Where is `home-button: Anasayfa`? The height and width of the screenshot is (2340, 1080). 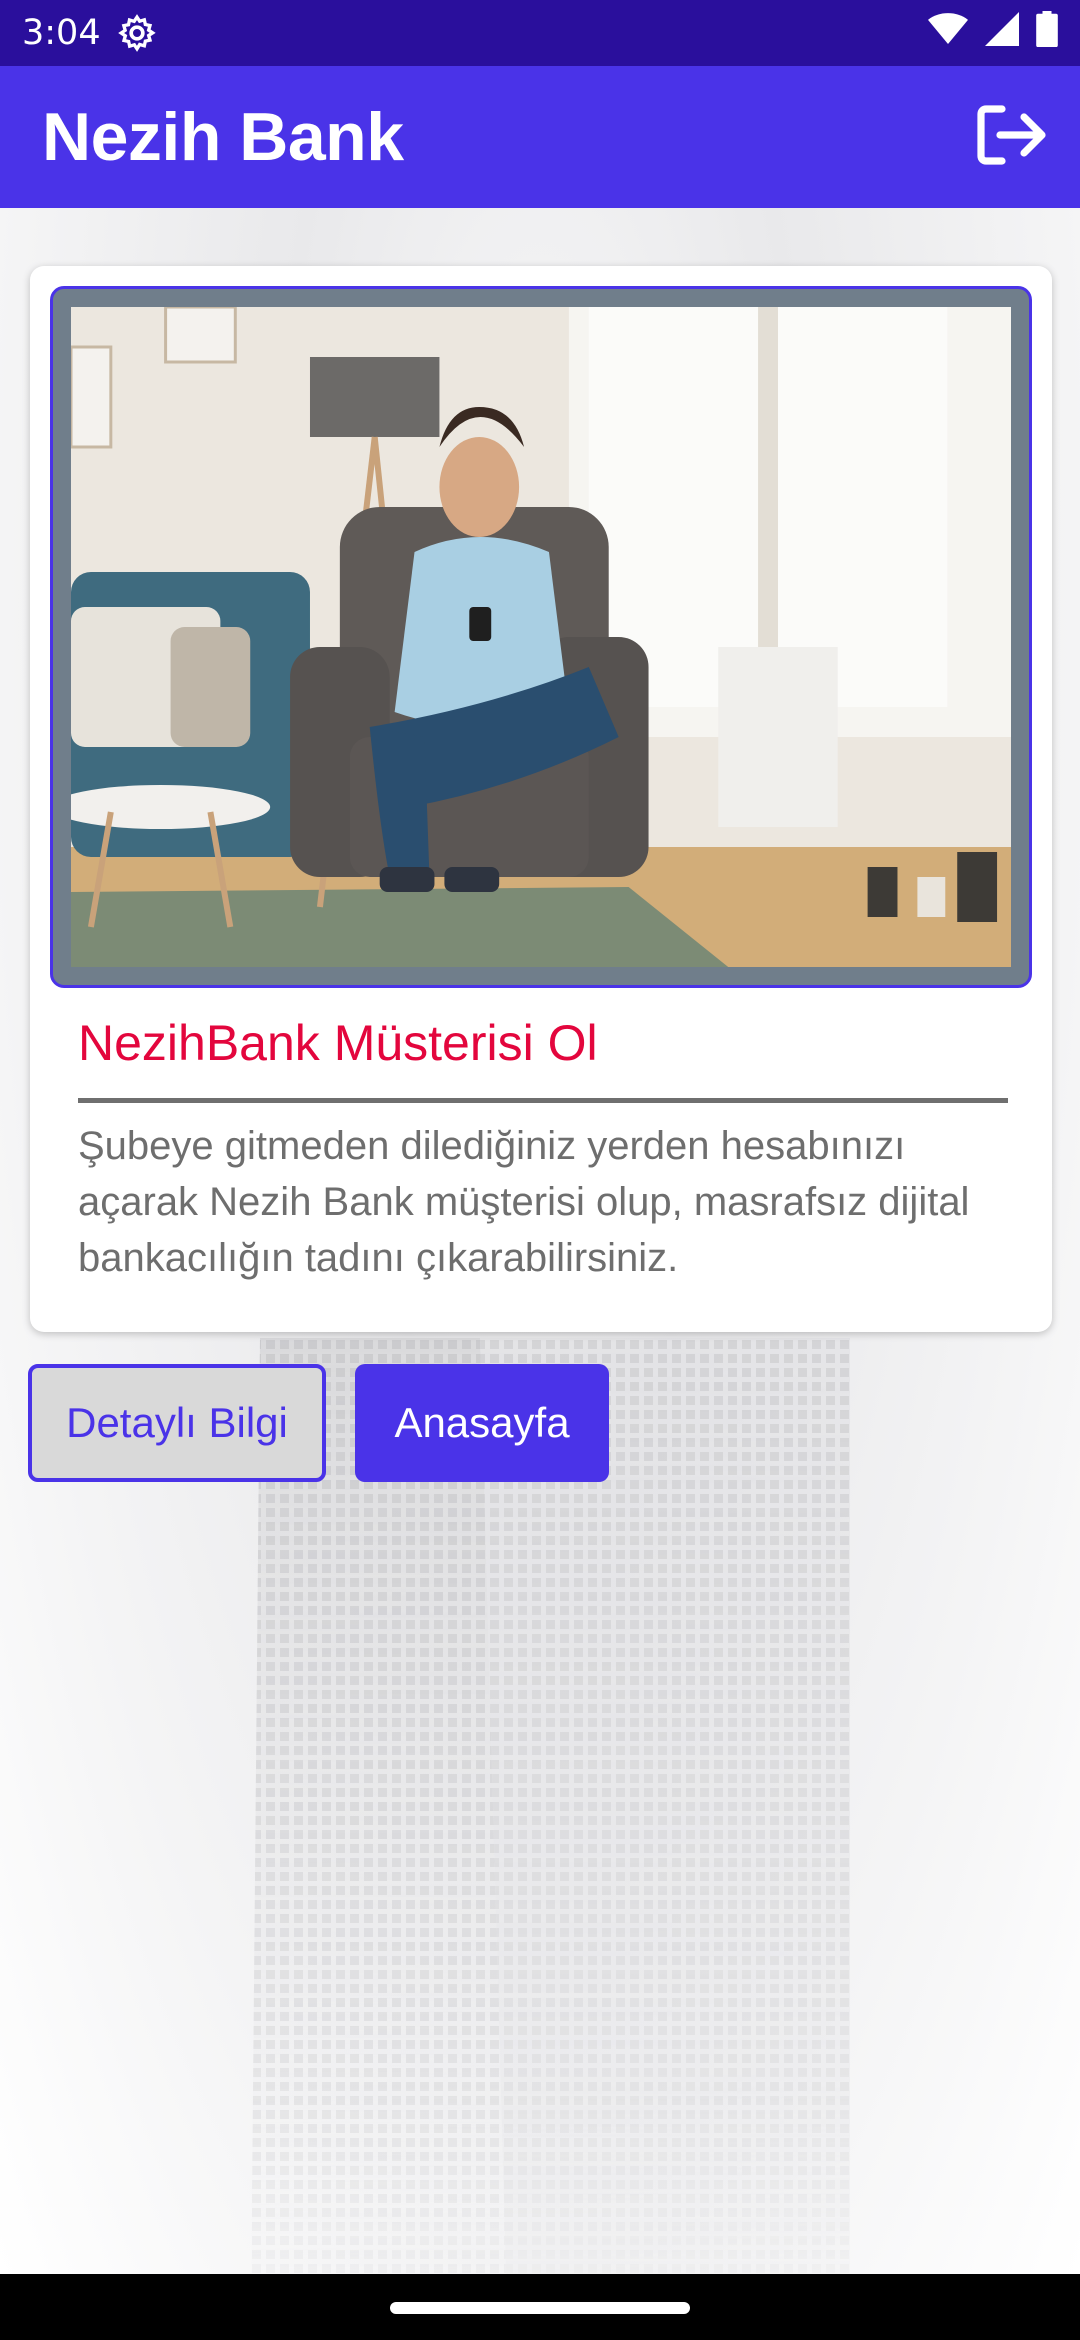 home-button: Anasayfa is located at coordinates (482, 1423).